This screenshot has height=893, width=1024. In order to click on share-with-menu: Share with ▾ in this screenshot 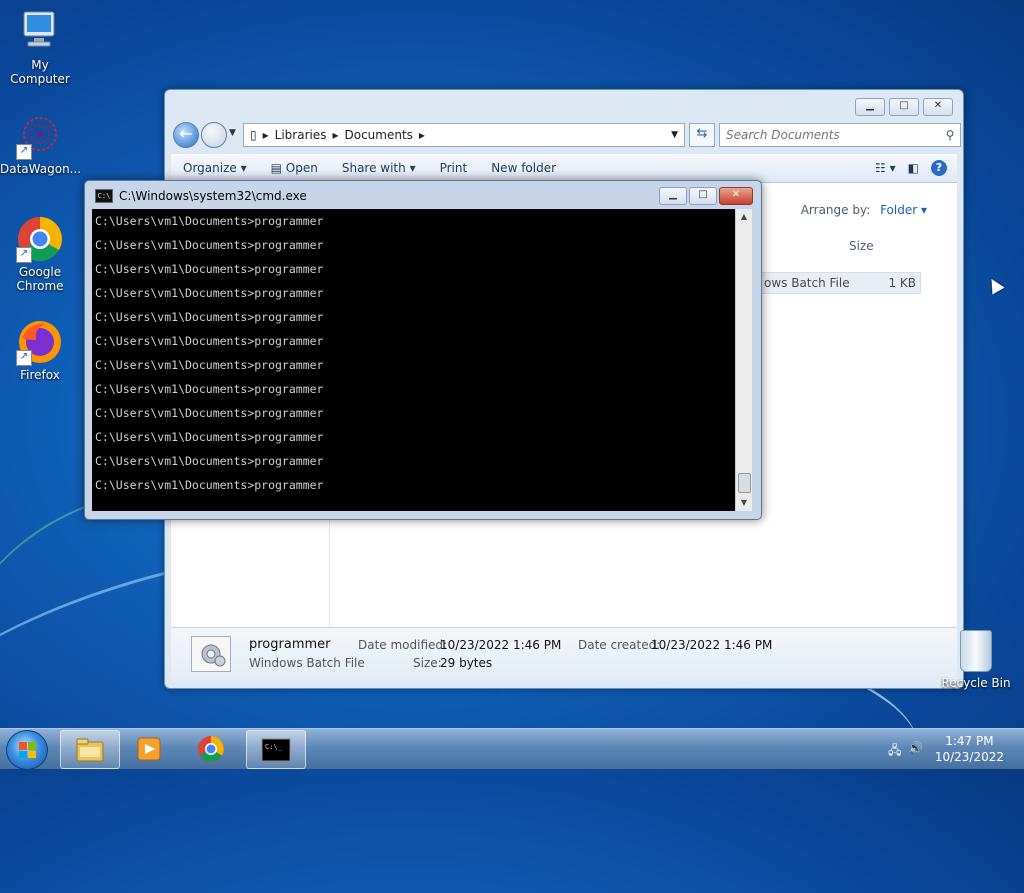, I will do `click(379, 168)`.